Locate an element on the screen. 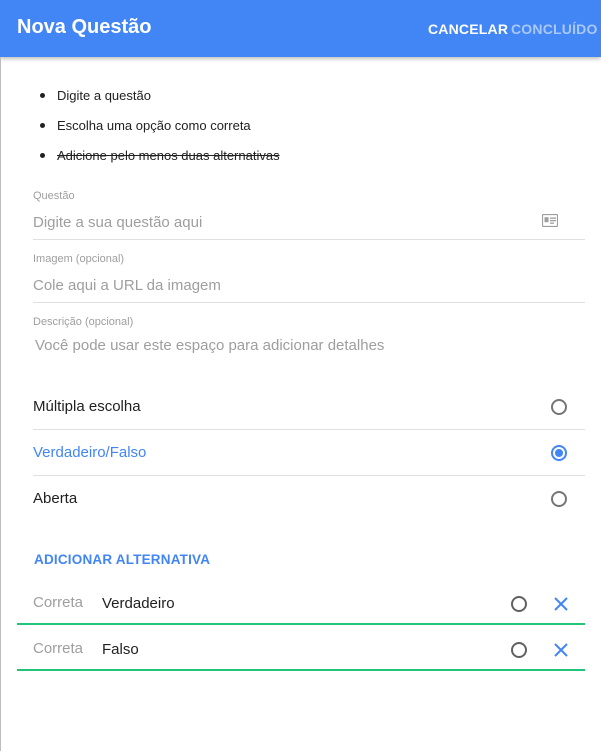  description-label: Descrição (opcional) is located at coordinates (83, 322).